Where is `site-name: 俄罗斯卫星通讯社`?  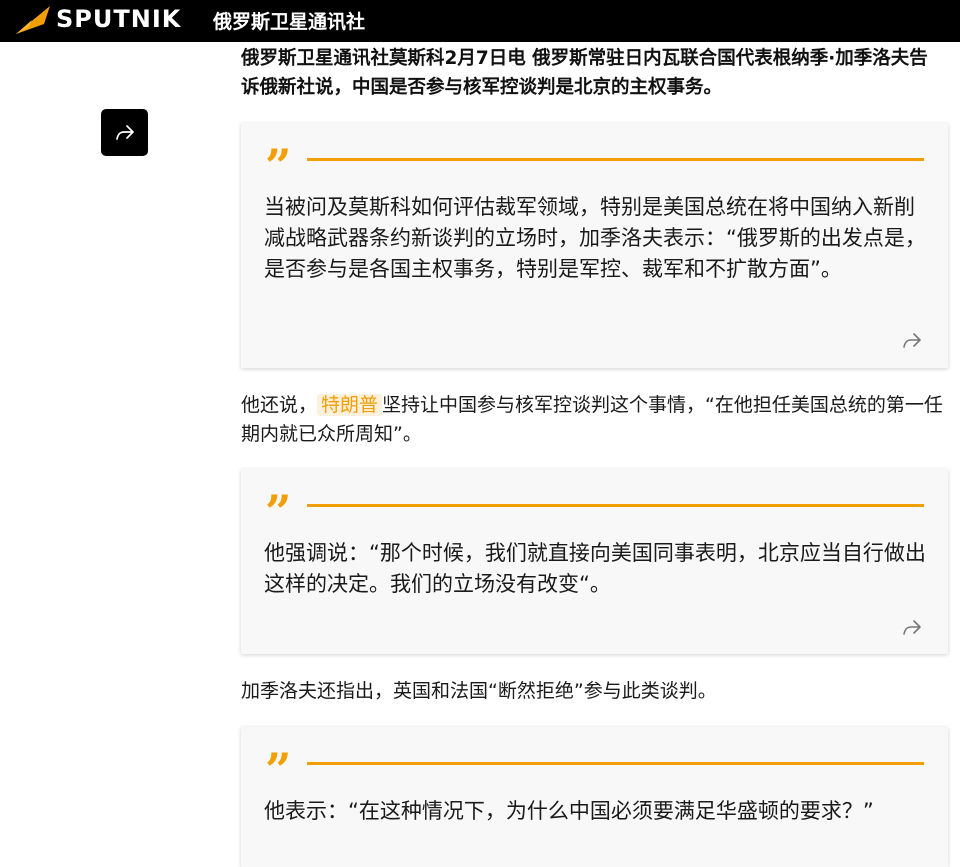
site-name: 俄罗斯卫星通讯社 is located at coordinates (289, 20).